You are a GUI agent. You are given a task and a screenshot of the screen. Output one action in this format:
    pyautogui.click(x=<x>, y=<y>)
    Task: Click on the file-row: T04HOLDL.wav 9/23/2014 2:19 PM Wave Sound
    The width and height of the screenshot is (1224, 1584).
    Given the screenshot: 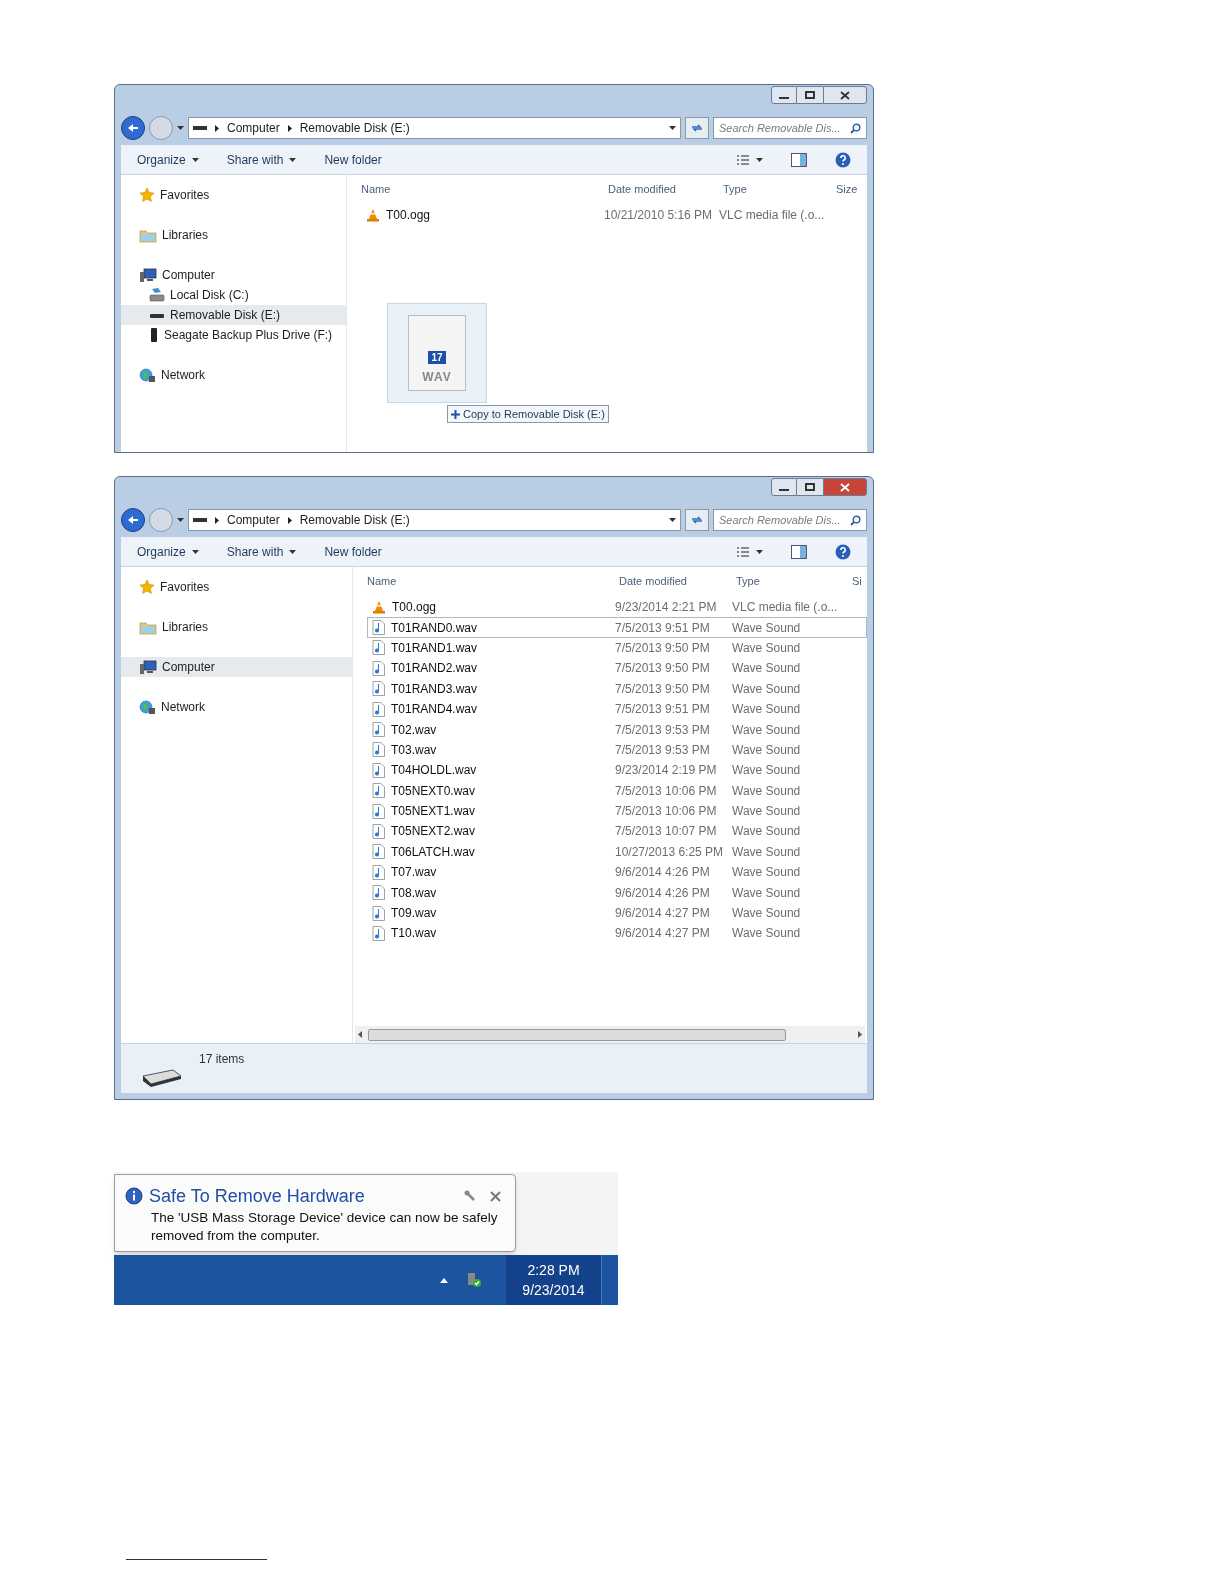 What is the action you would take?
    pyautogui.click(x=617, y=770)
    